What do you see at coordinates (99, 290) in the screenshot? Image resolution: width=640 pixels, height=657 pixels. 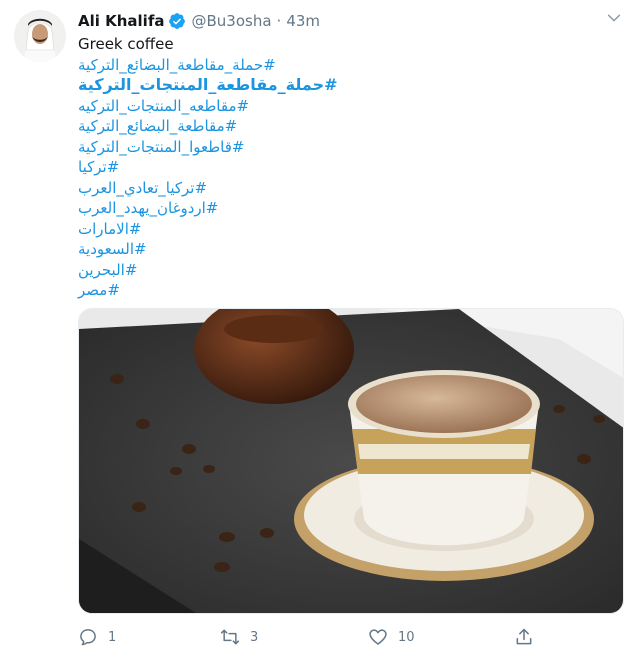 I see `hashtag-link: #مصر` at bounding box center [99, 290].